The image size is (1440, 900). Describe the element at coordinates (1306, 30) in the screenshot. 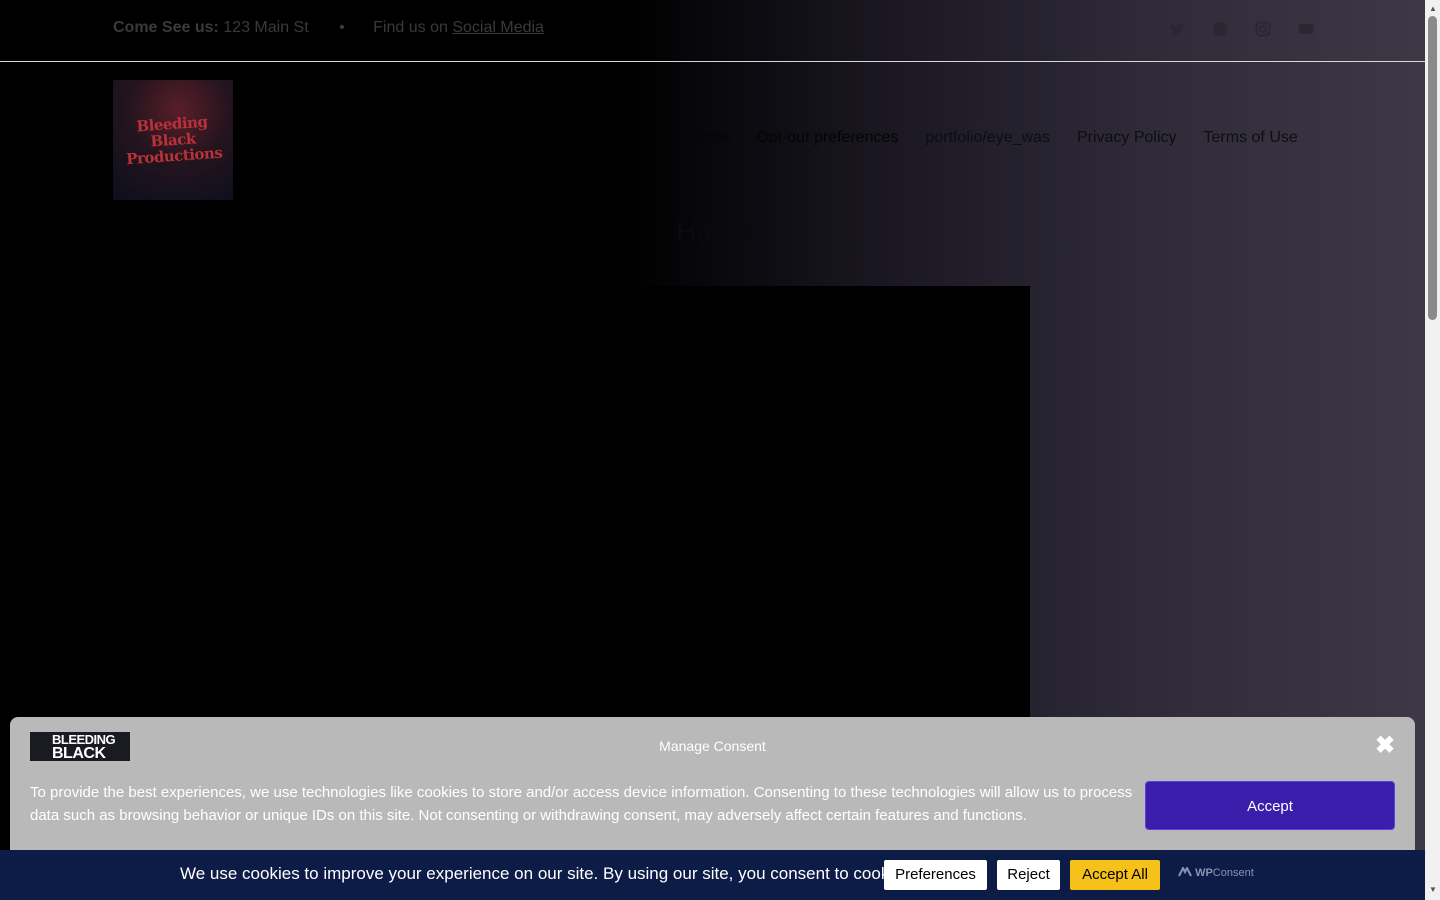

I see `youtube-icon` at that location.